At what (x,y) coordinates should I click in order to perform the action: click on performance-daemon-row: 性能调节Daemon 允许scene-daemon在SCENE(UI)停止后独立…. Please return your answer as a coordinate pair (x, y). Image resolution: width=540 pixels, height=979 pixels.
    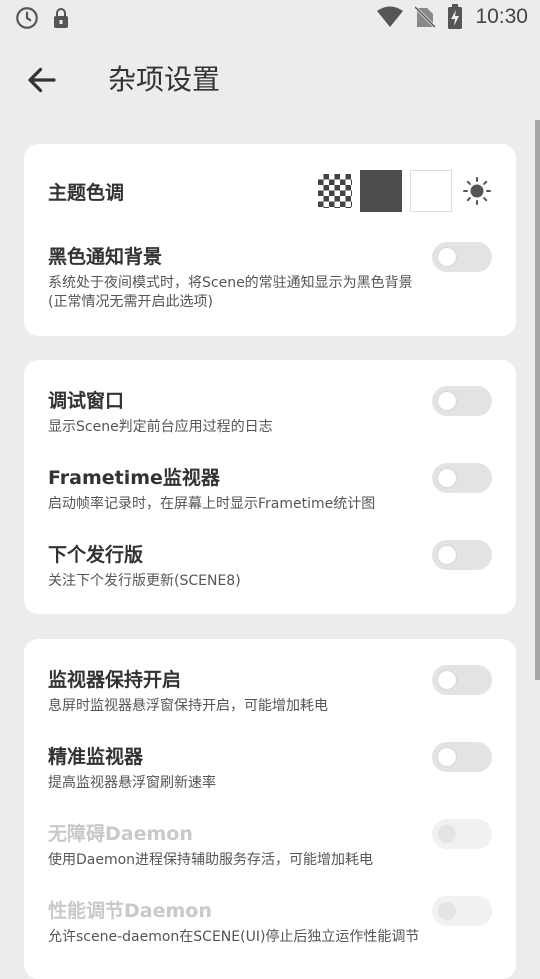
    Looking at the image, I should click on (270, 921).